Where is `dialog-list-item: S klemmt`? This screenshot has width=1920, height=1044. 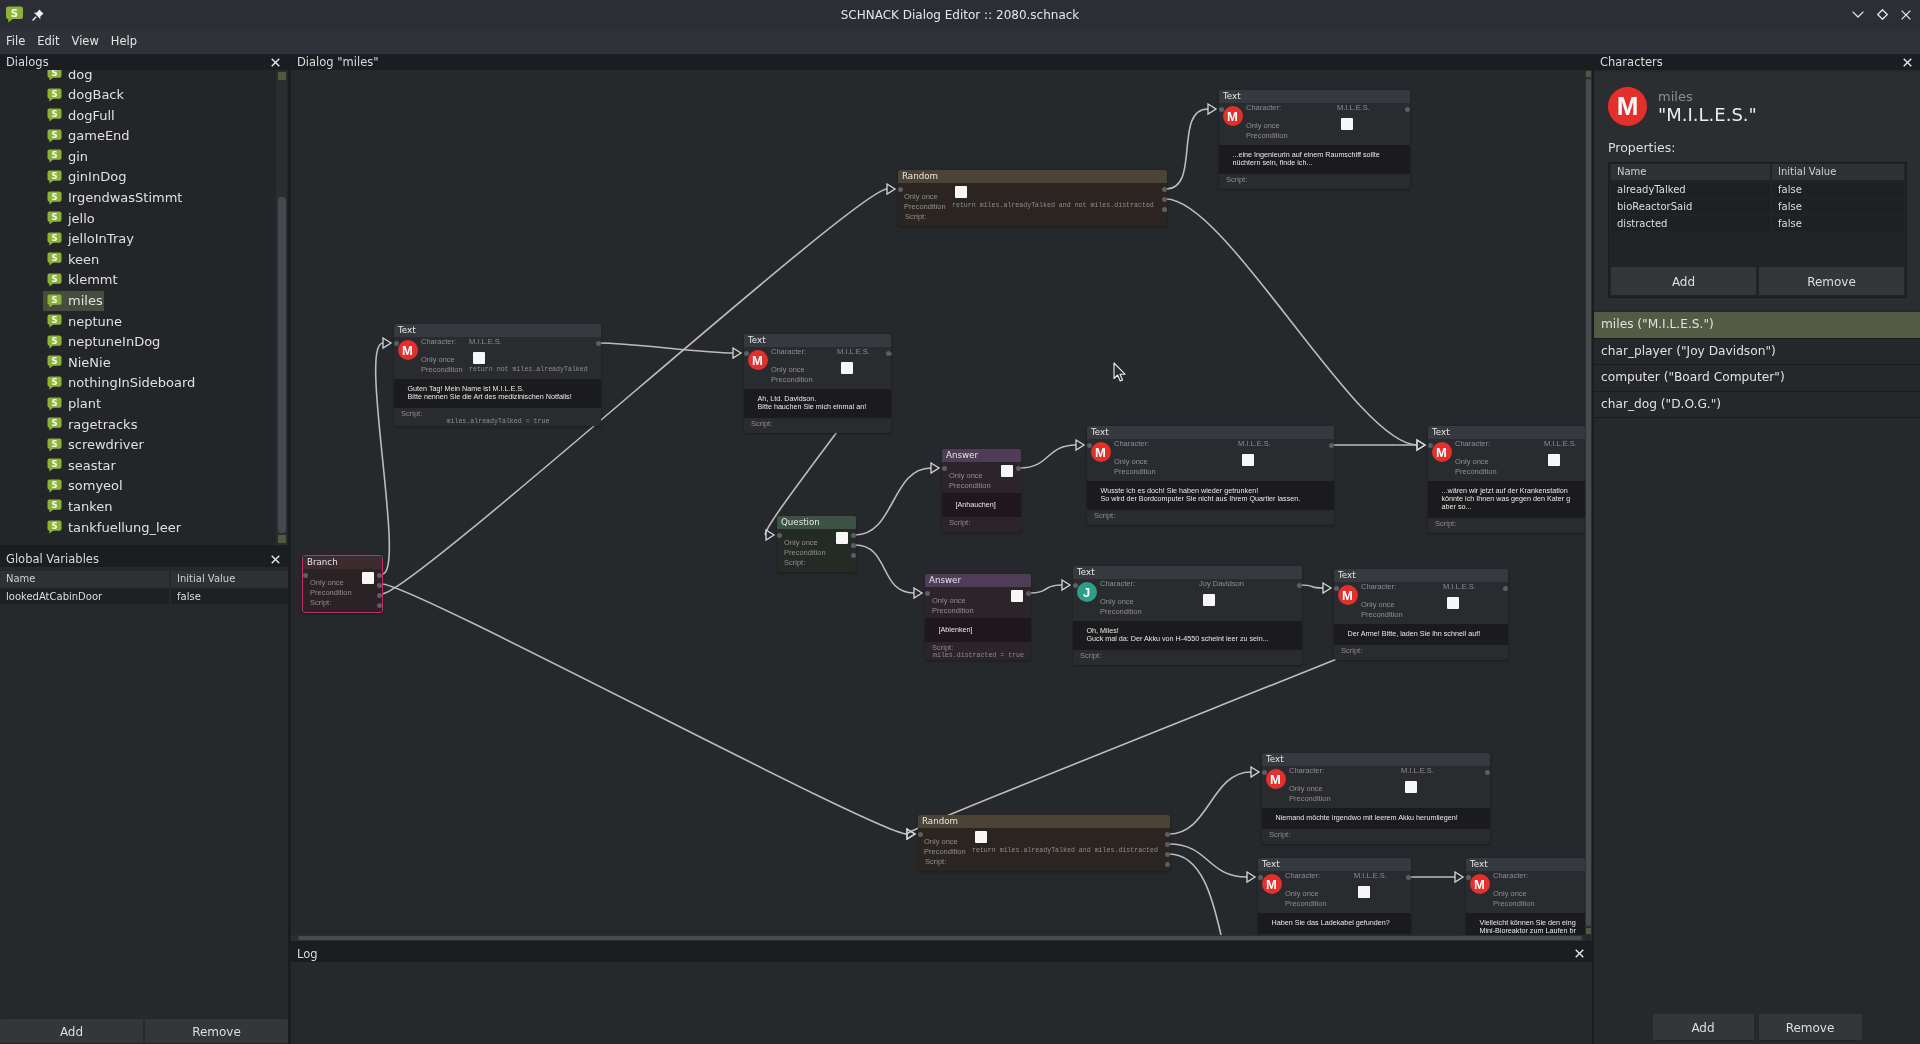 dialog-list-item: S klemmt is located at coordinates (81, 279).